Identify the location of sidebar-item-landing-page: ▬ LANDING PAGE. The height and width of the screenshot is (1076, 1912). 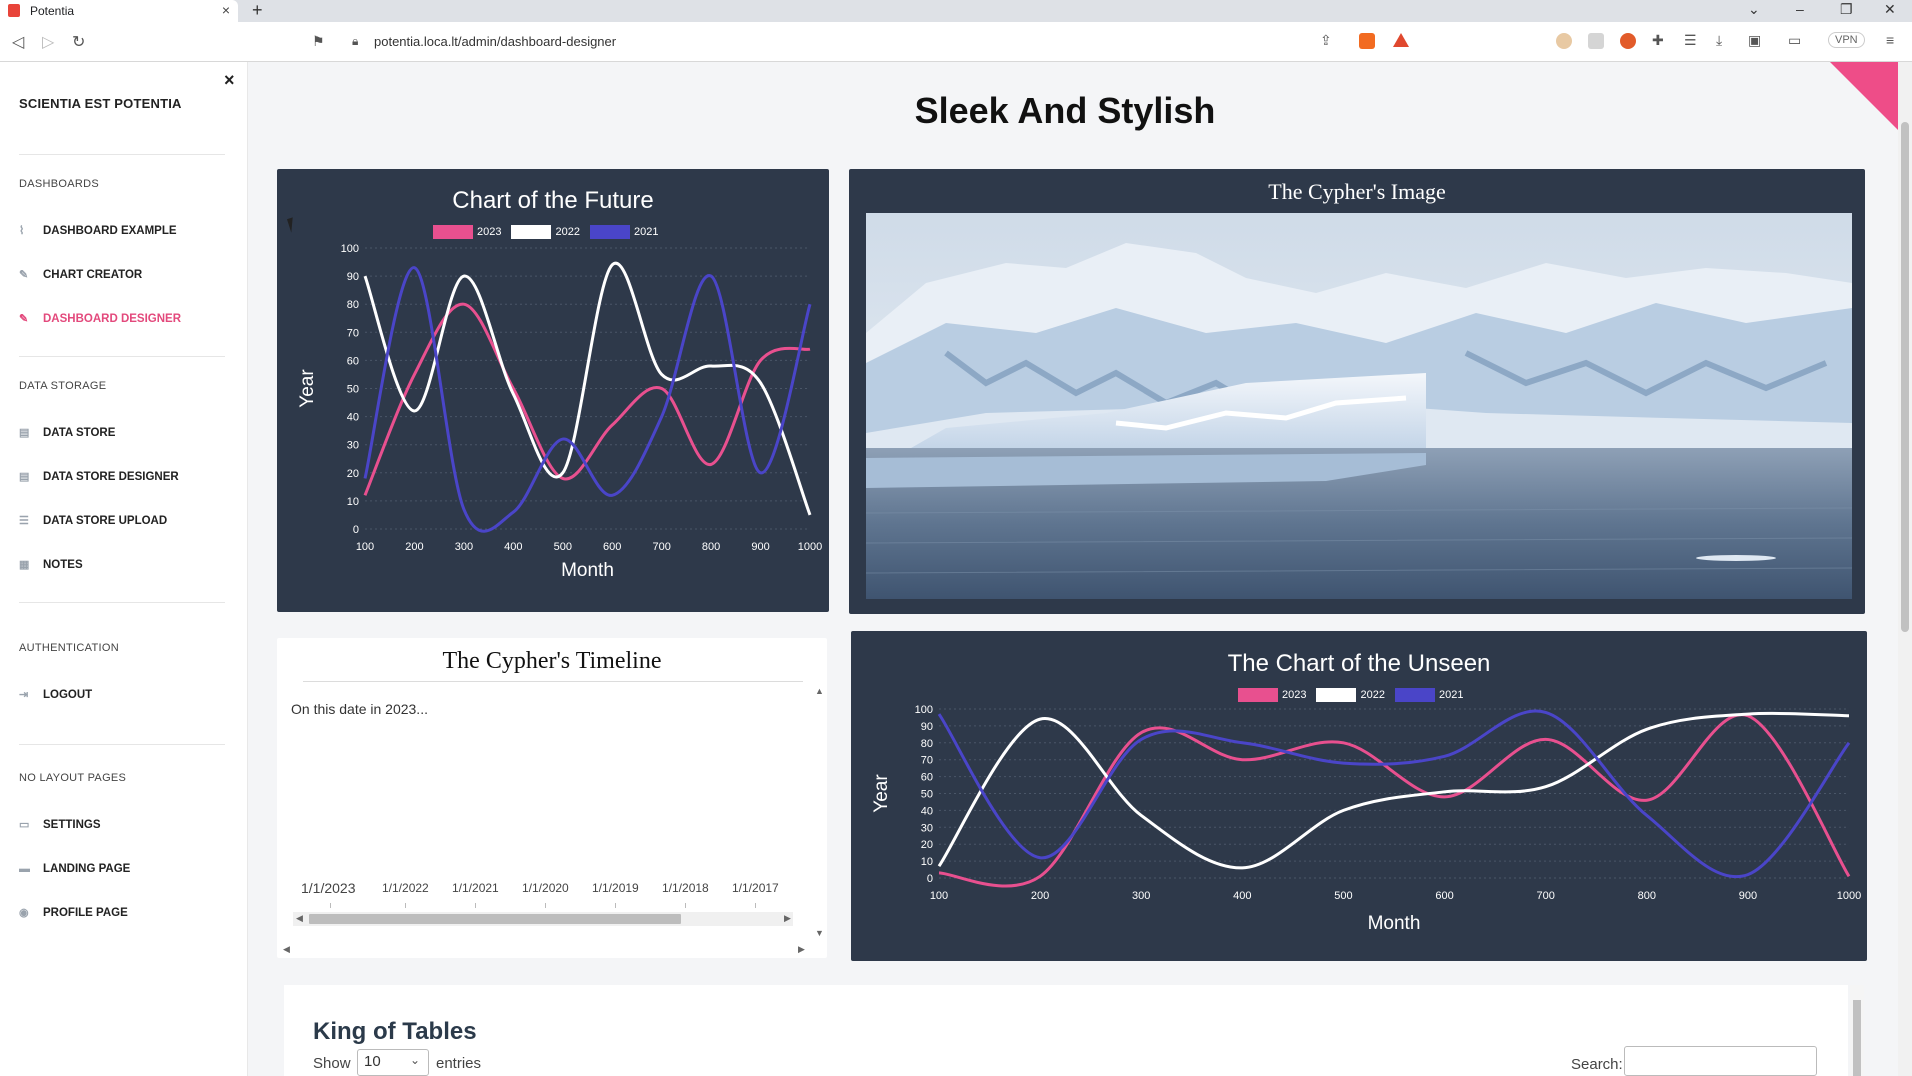
(74, 869).